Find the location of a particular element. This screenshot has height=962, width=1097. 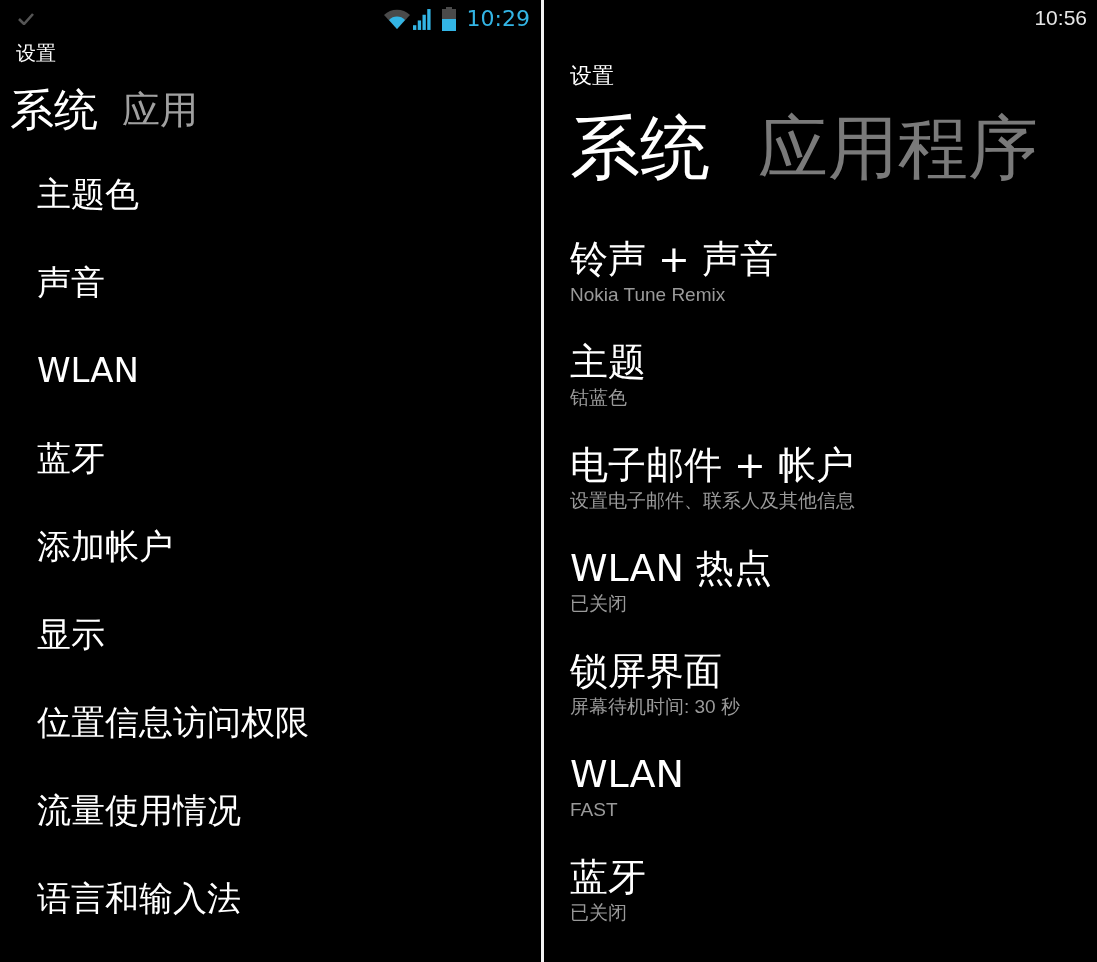

settings-item: 电子邮件 + 帐户 is located at coordinates (712, 465).